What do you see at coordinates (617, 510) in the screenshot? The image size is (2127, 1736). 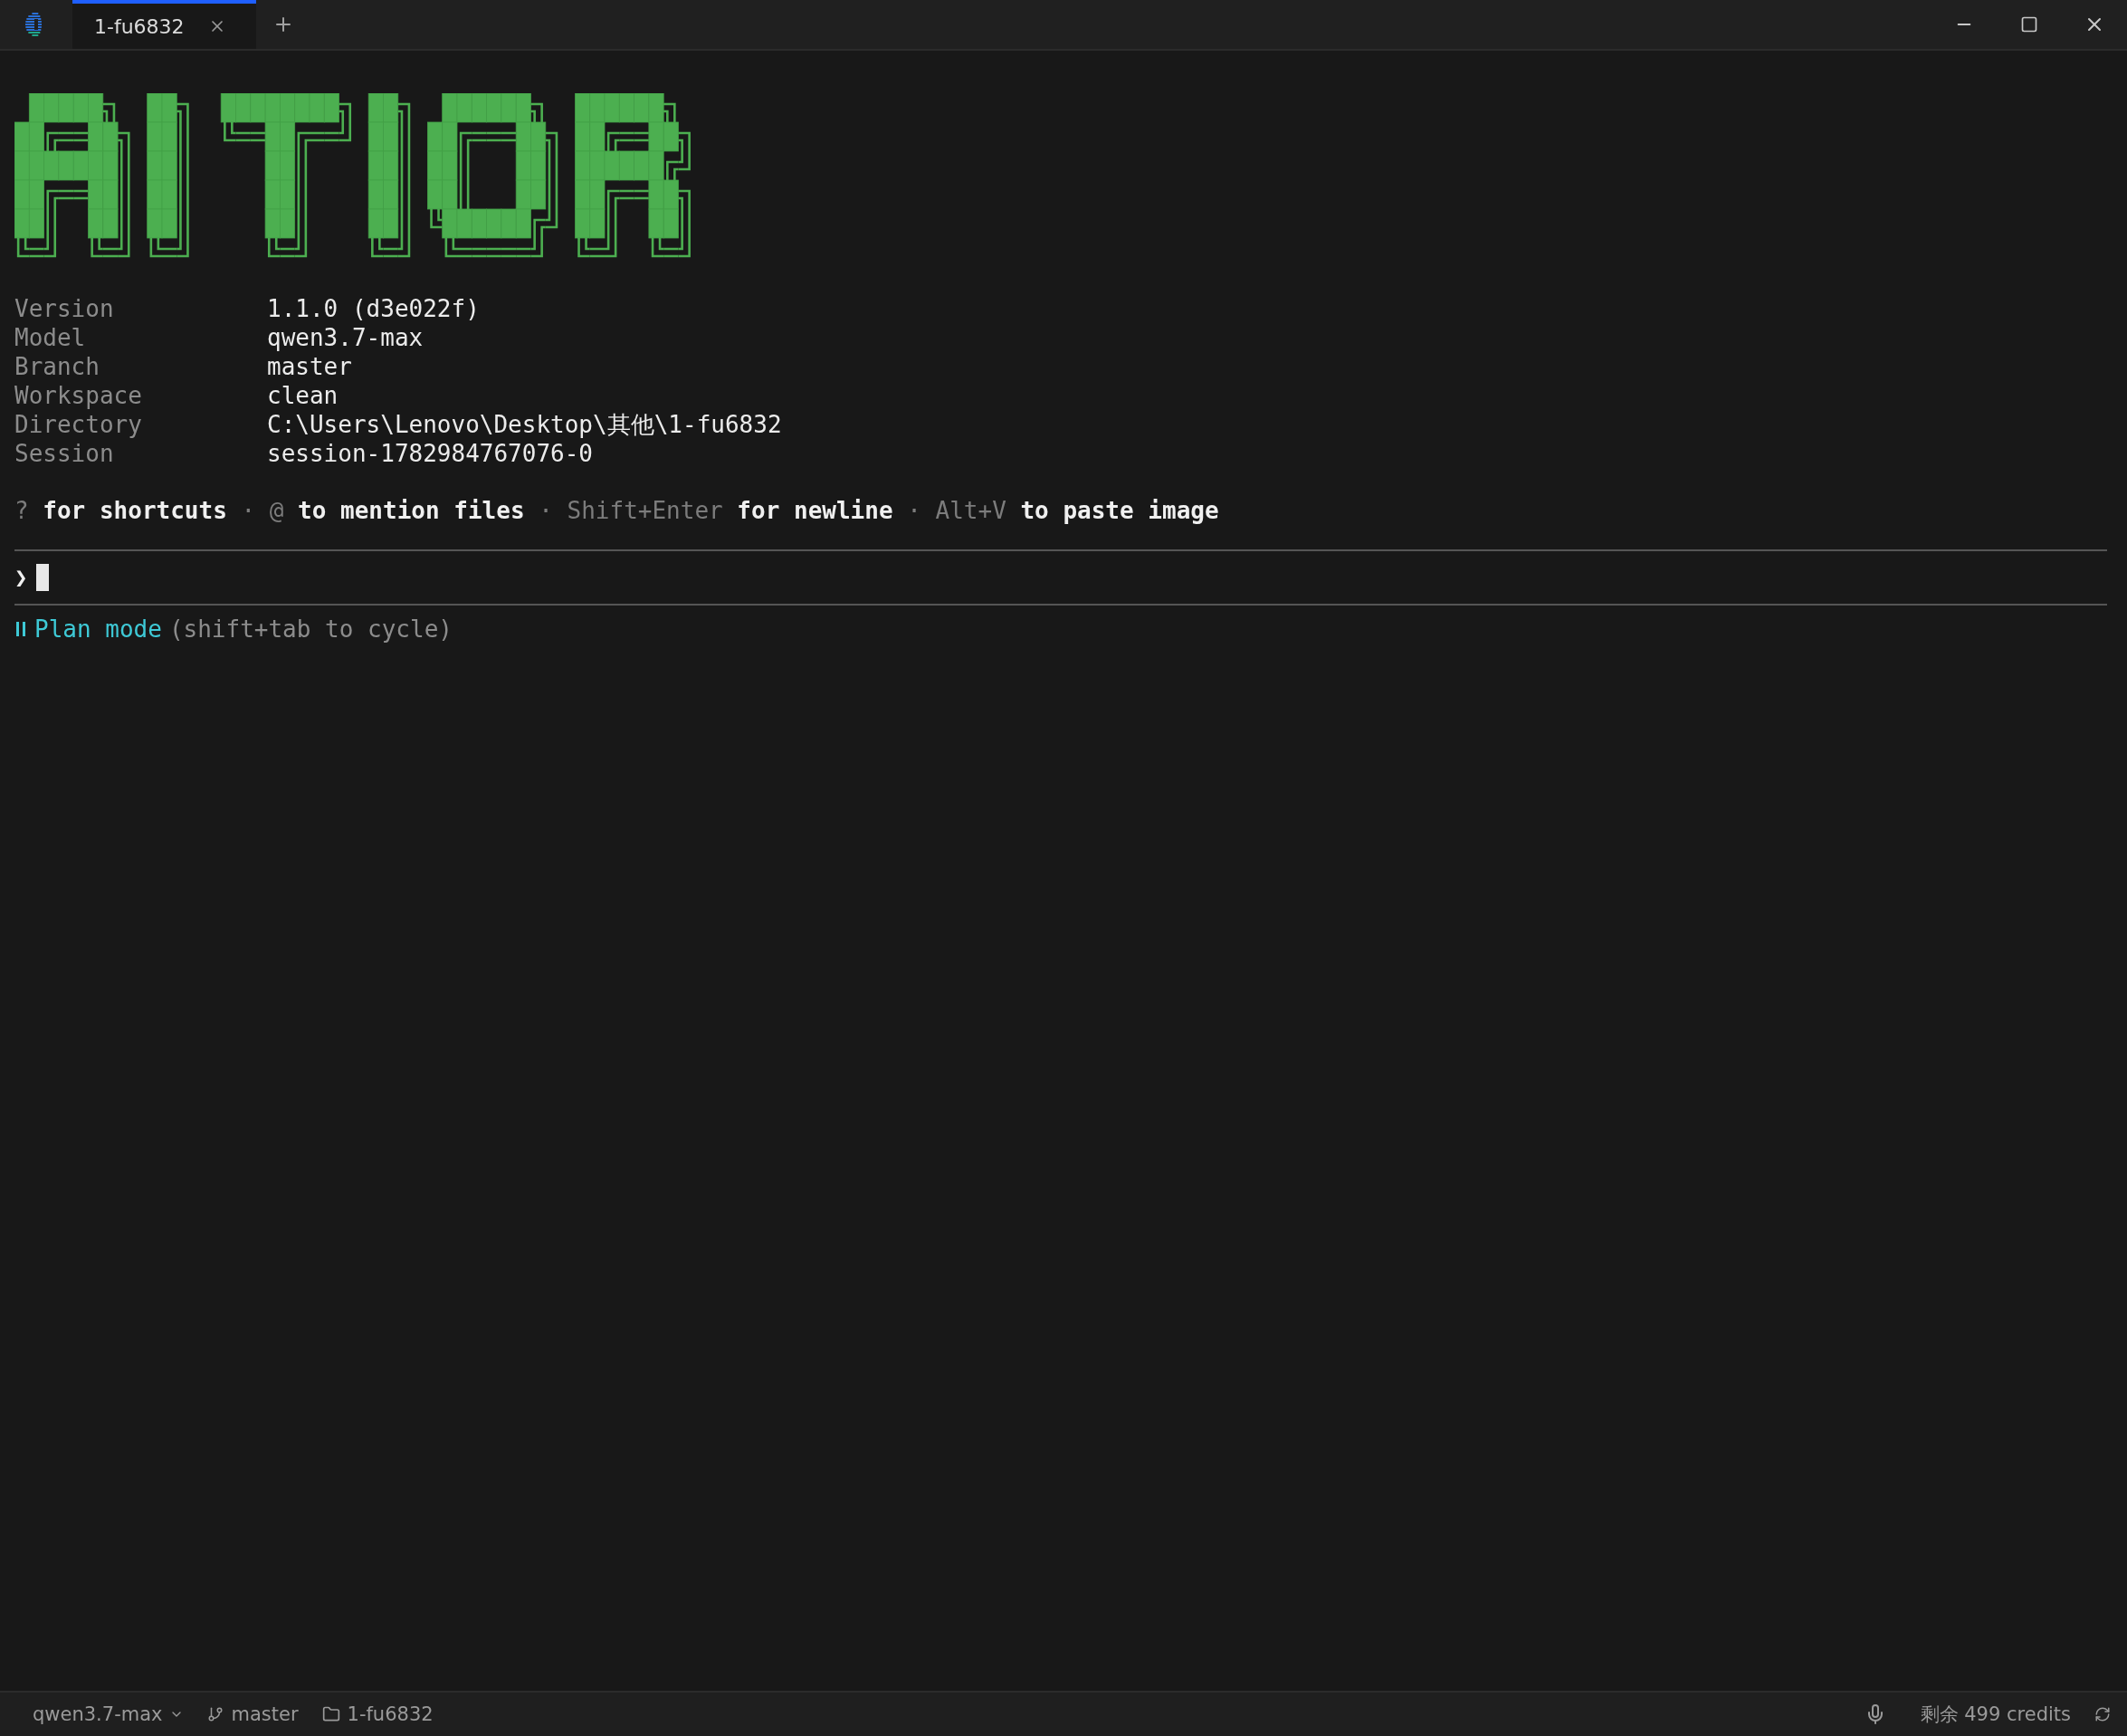 I see `shortcut-hint: ? for shortcuts · @ to mention files · Shift+Enter for newline · Alt+V to paste image` at bounding box center [617, 510].